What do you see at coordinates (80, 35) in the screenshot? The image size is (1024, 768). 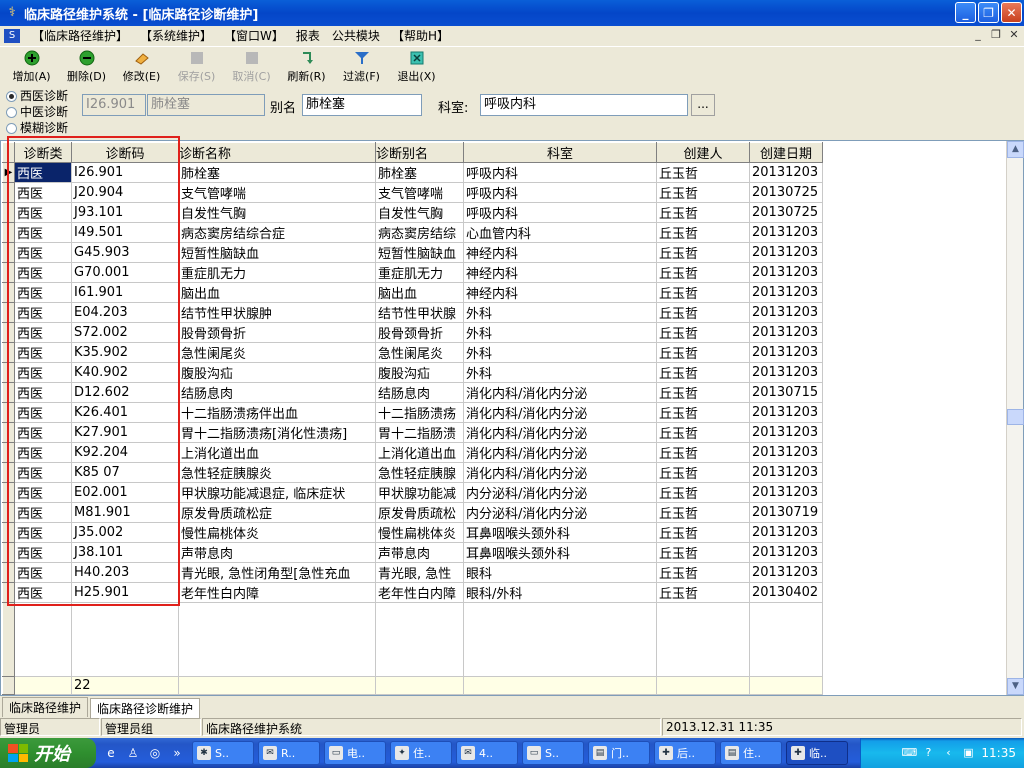 I see `menu-clinical-path: 【临床路径维护】` at bounding box center [80, 35].